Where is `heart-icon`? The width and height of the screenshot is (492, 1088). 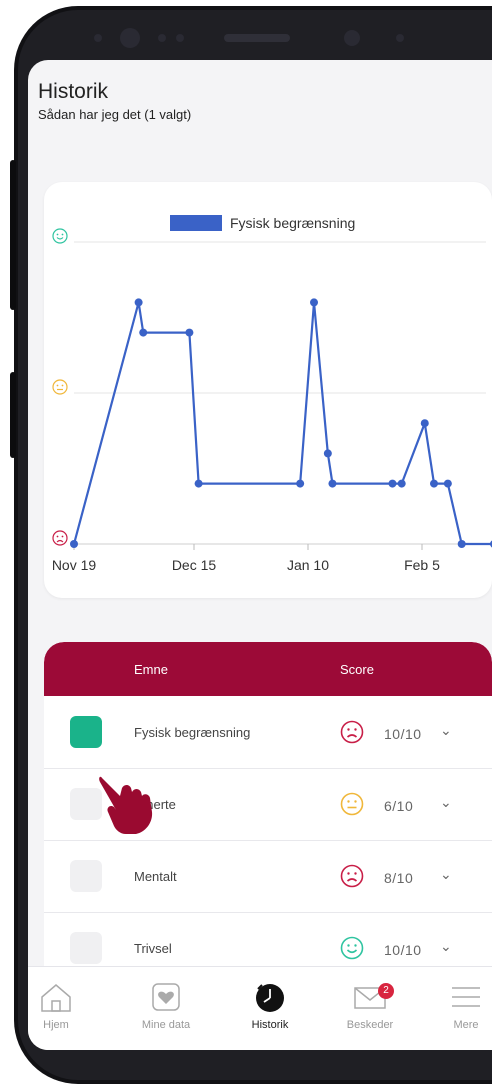
heart-icon is located at coordinates (166, 997).